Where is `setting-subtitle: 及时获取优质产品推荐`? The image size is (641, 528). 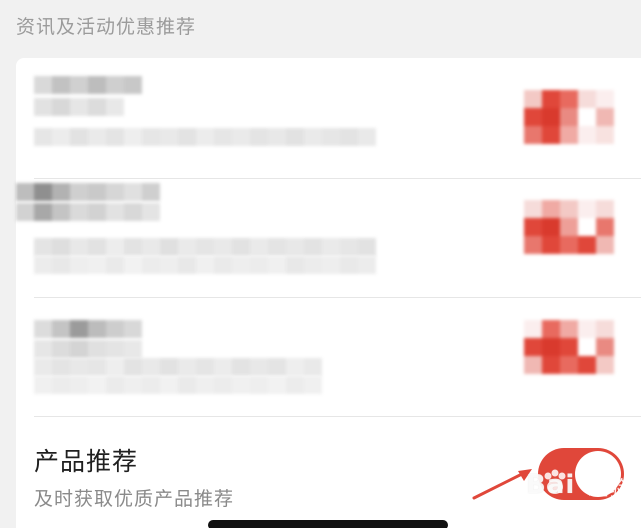 setting-subtitle: 及时获取优质产品推荐 is located at coordinates (134, 499).